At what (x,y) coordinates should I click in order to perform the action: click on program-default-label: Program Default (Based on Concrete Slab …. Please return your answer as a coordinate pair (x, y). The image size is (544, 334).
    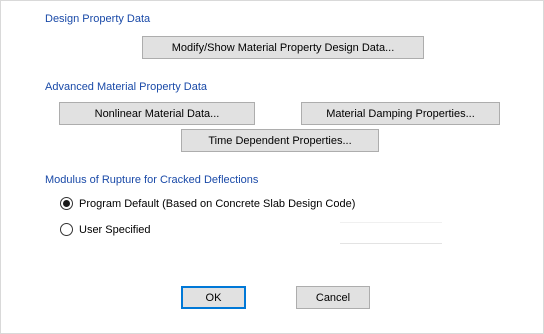
    Looking at the image, I should click on (217, 203).